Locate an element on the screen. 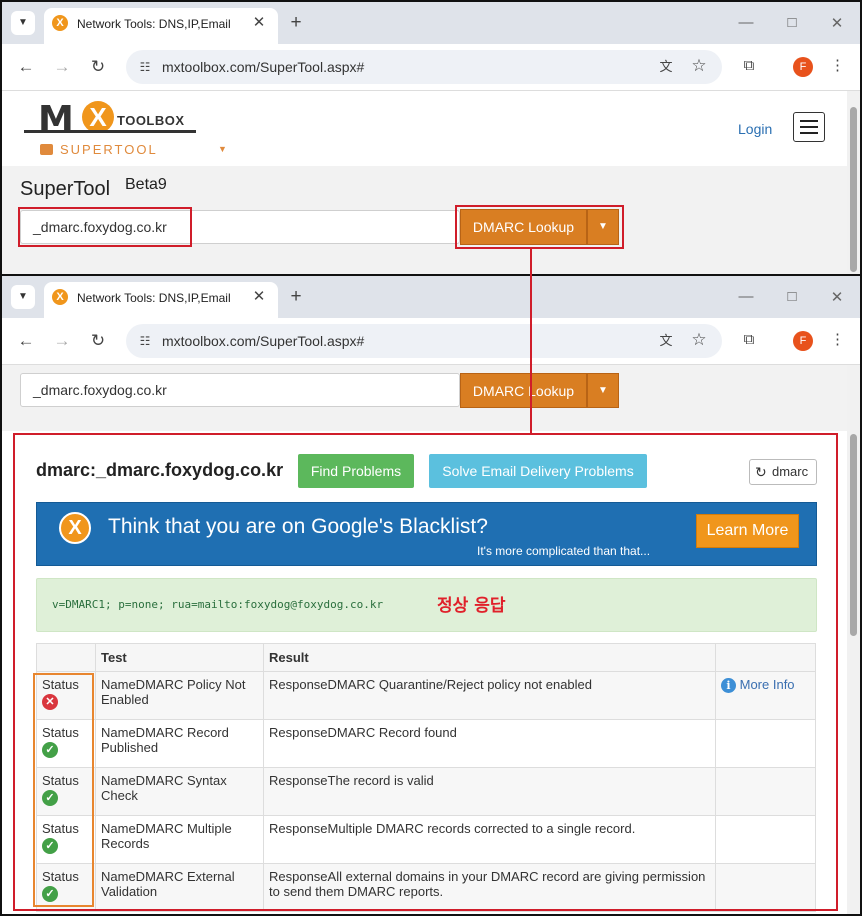  page-title: SuperTool is located at coordinates (65, 189).